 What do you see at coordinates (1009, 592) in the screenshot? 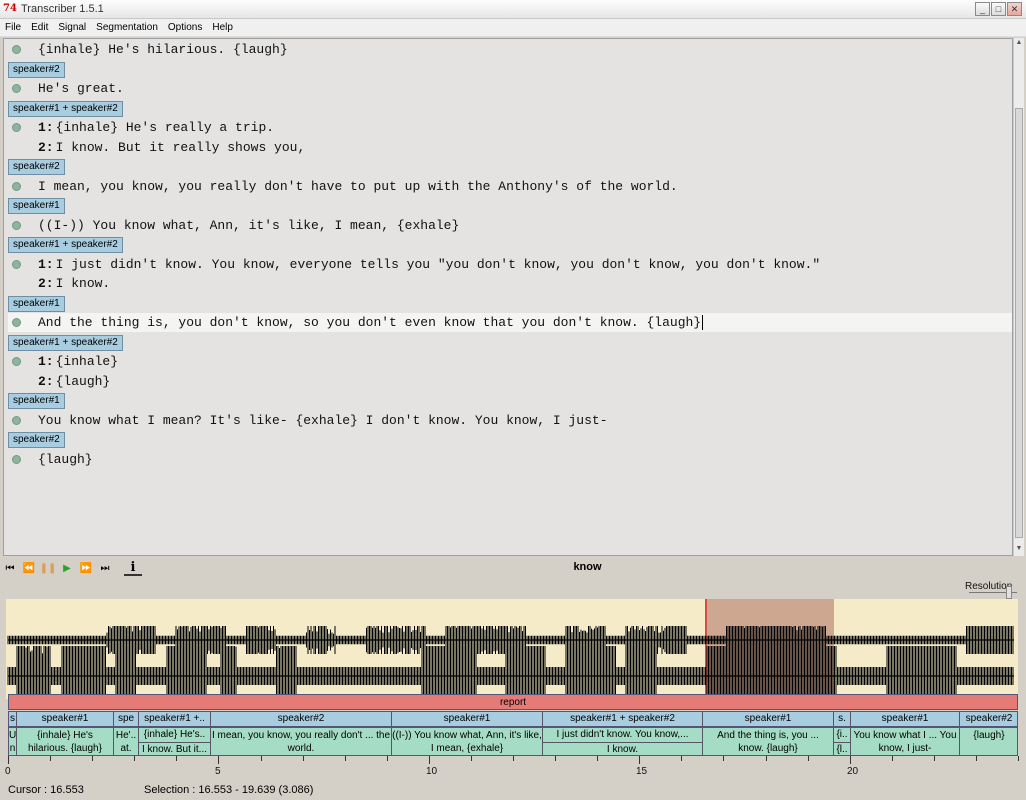
I see `resolution-slider-thumb` at bounding box center [1009, 592].